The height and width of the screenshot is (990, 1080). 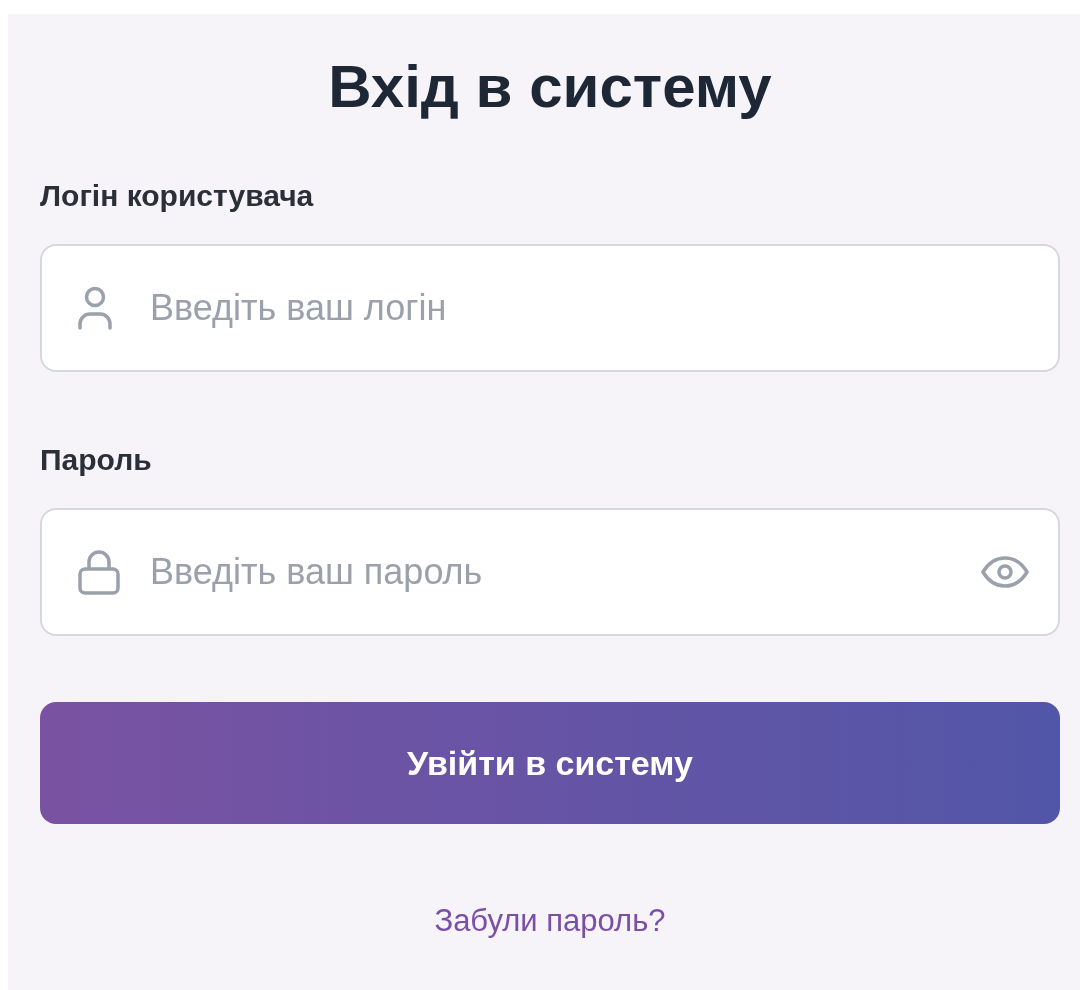 What do you see at coordinates (177, 196) in the screenshot?
I see `field-label: Логін користувача` at bounding box center [177, 196].